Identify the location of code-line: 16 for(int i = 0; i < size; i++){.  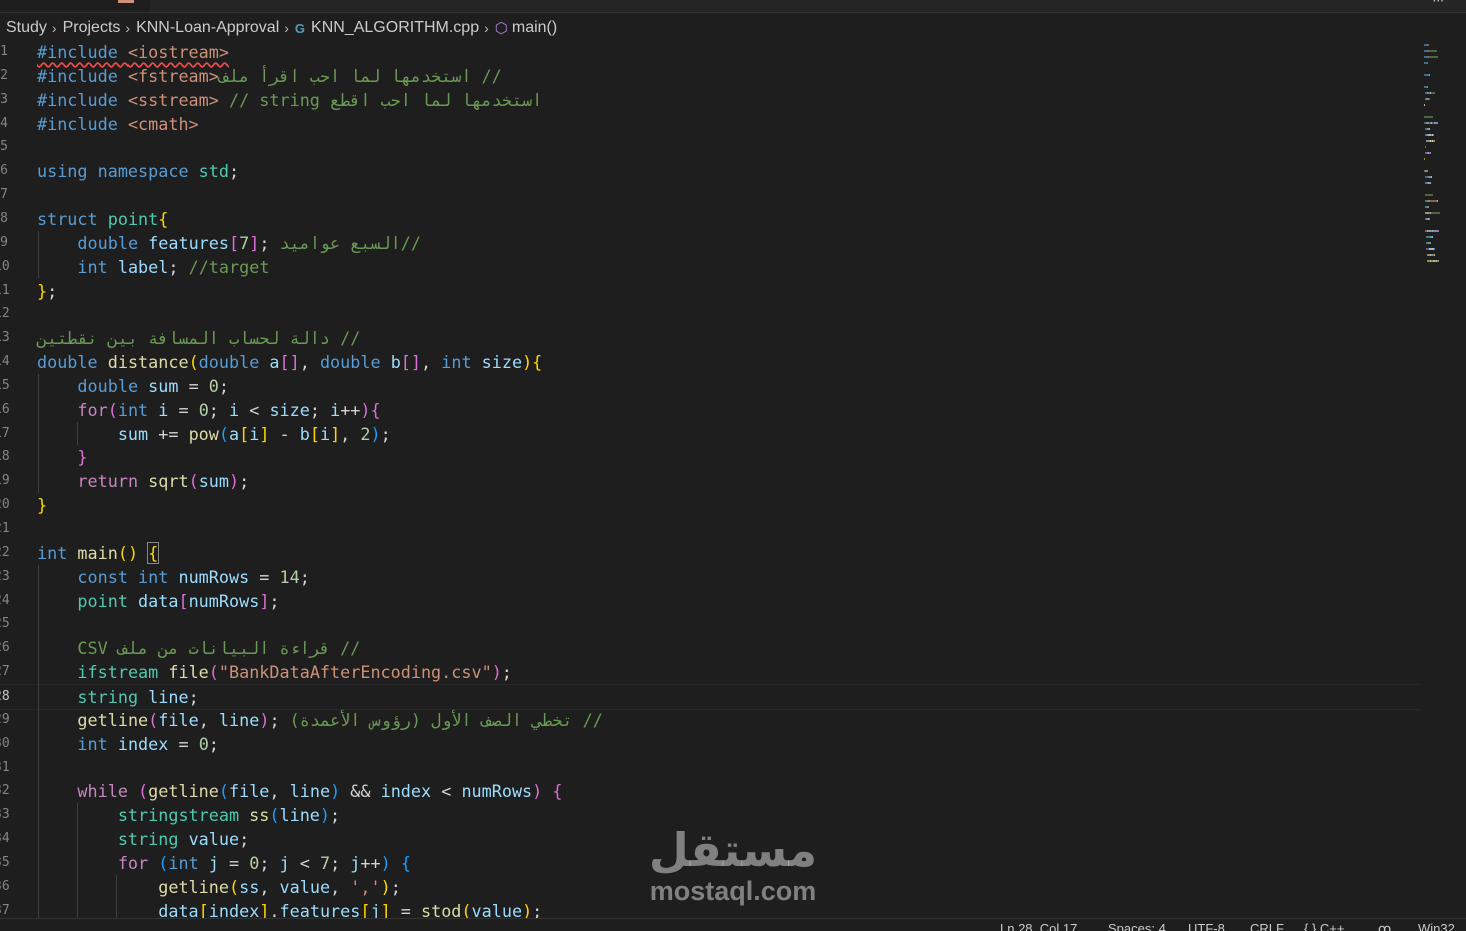
(710, 410).